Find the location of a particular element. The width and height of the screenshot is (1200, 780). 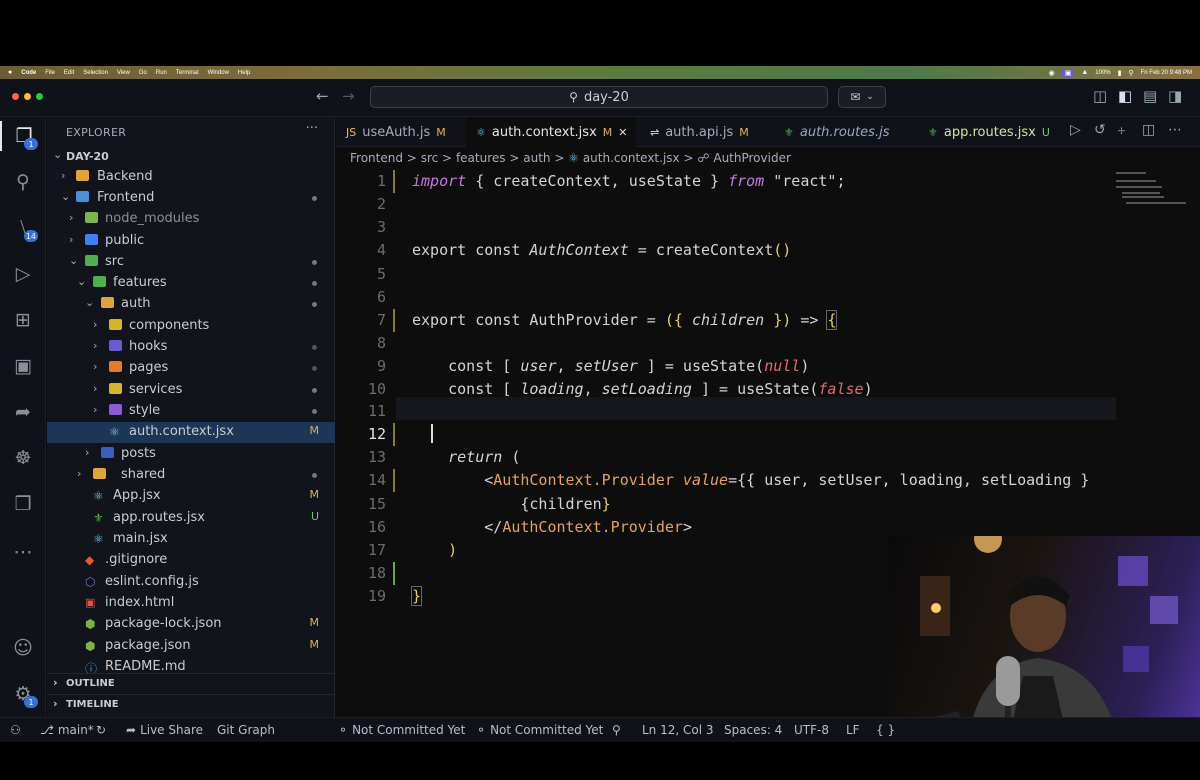

cursor-position: Ln 12, Col 3 is located at coordinates (678, 730).